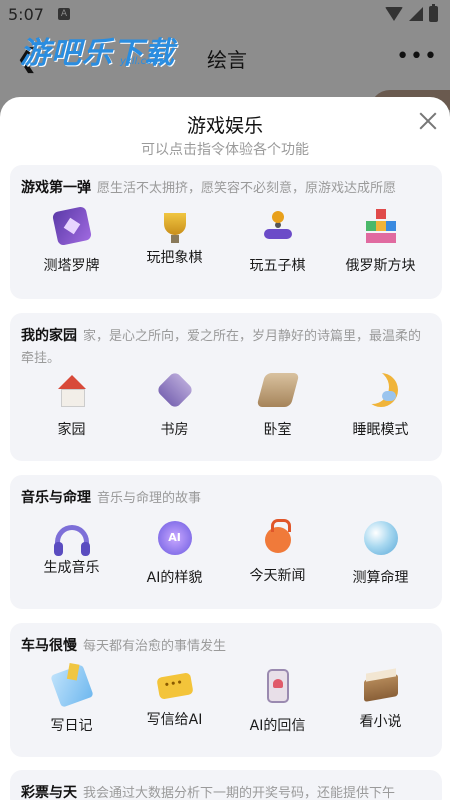  I want to click on sheet-title: 游戏娱乐, so click(224, 126).